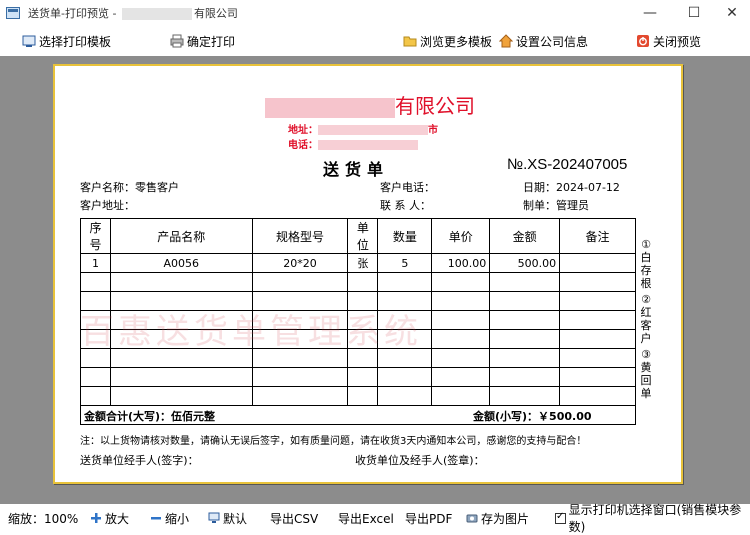 The image size is (750, 535). Describe the element at coordinates (366, 518) in the screenshot. I see `export-excel-button: 导出Excel` at that location.